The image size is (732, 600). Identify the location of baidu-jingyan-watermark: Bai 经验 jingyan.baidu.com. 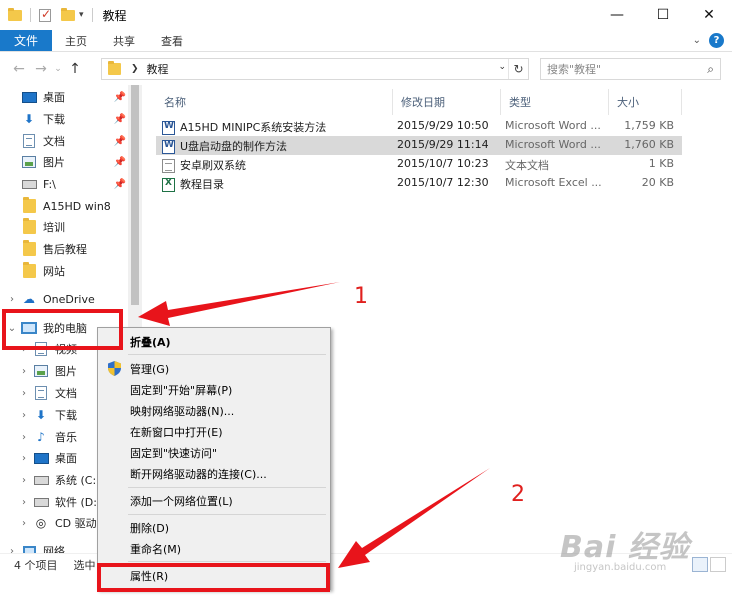
(640, 552).